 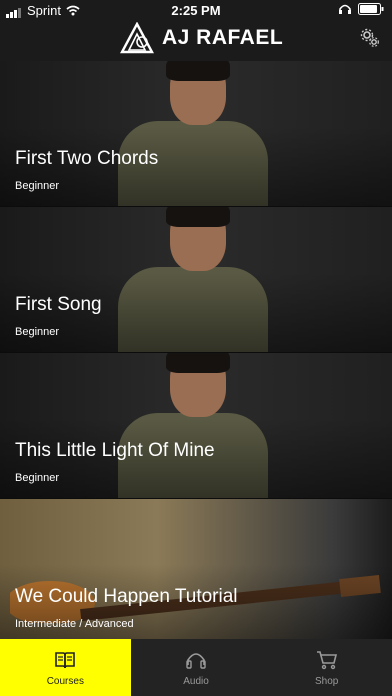 What do you see at coordinates (65, 681) in the screenshot?
I see `tab-label: Courses` at bounding box center [65, 681].